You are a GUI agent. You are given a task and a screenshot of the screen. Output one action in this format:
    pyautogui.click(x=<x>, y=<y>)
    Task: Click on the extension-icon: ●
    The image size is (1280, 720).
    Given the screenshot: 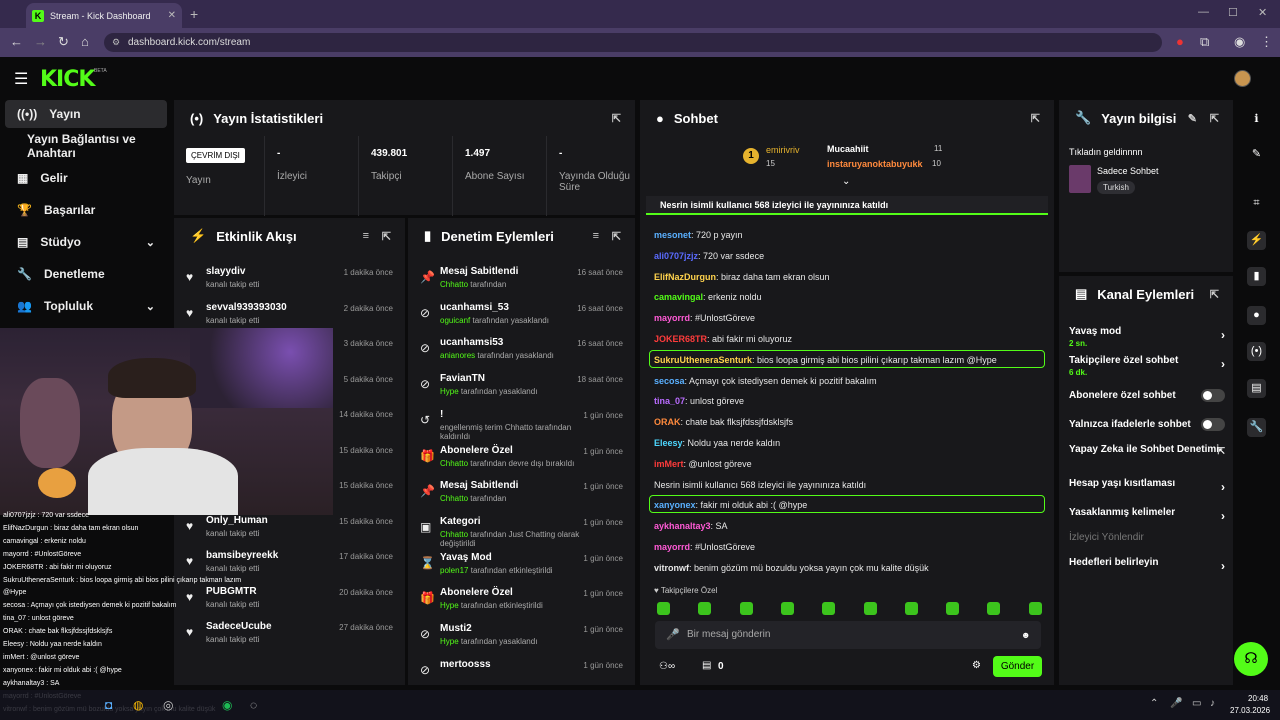 What is the action you would take?
    pyautogui.click(x=1180, y=41)
    